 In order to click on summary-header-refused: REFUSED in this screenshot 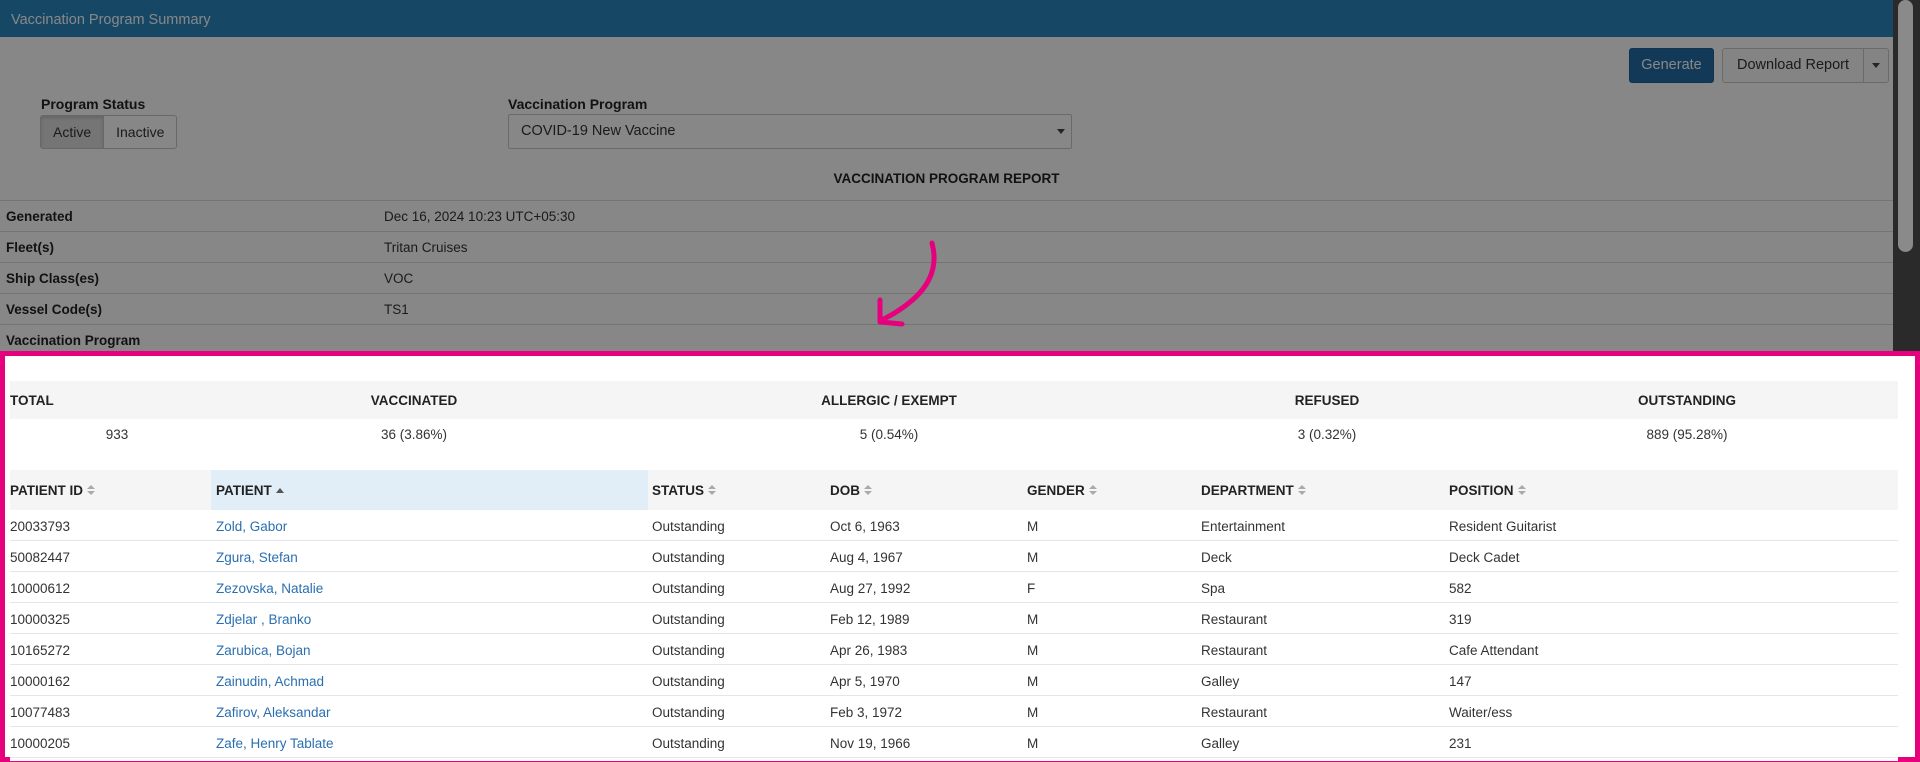, I will do `click(1327, 400)`.